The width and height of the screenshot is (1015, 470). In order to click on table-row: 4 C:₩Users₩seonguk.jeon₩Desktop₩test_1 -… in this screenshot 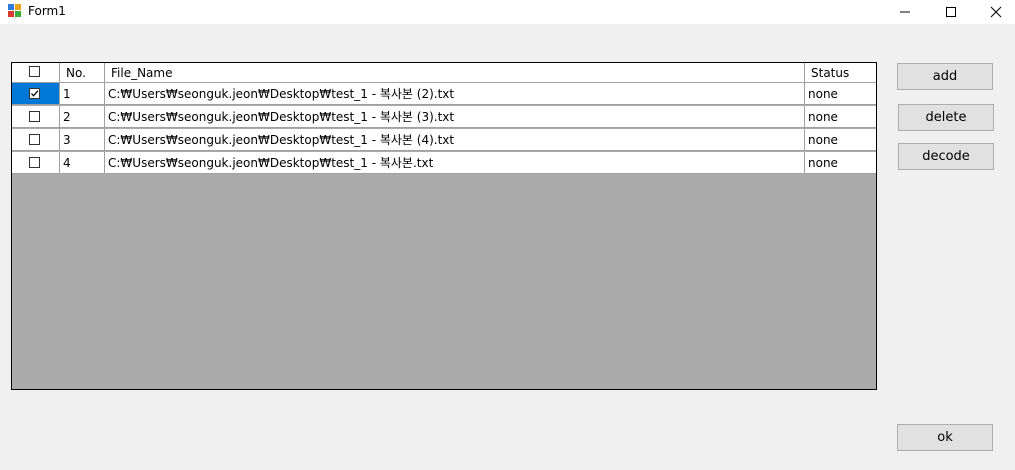, I will do `click(444, 163)`.